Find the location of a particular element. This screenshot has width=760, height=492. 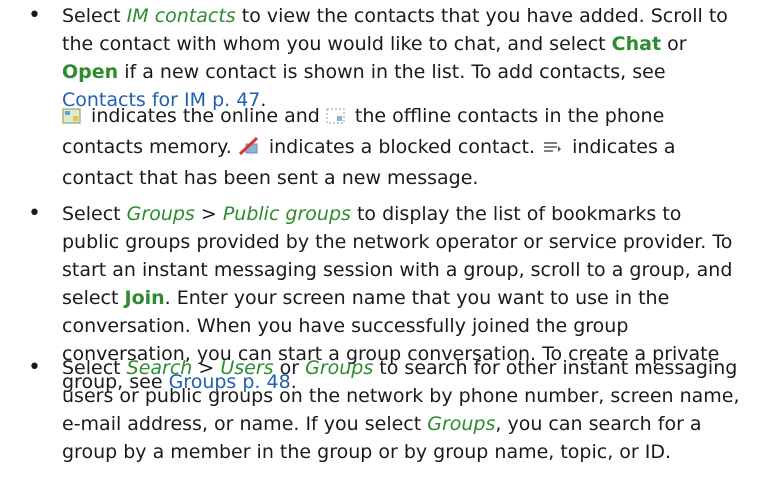

text-run: indicates a blocked contact. is located at coordinates (402, 147).